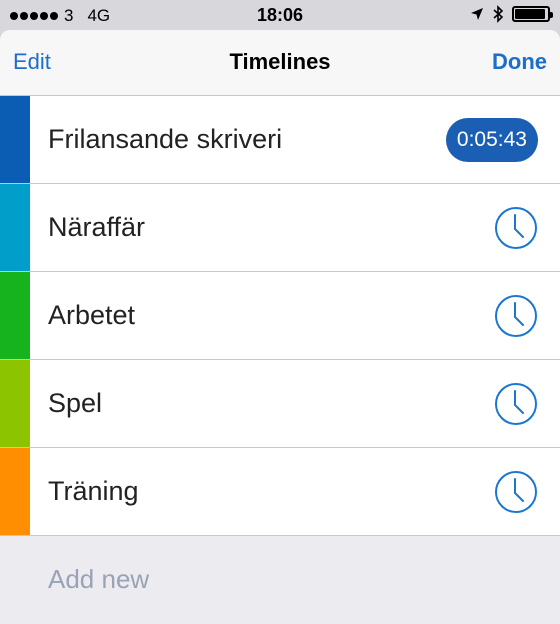 Image resolution: width=560 pixels, height=624 pixels. What do you see at coordinates (280, 404) in the screenshot?
I see `timeline-row: Spel` at bounding box center [280, 404].